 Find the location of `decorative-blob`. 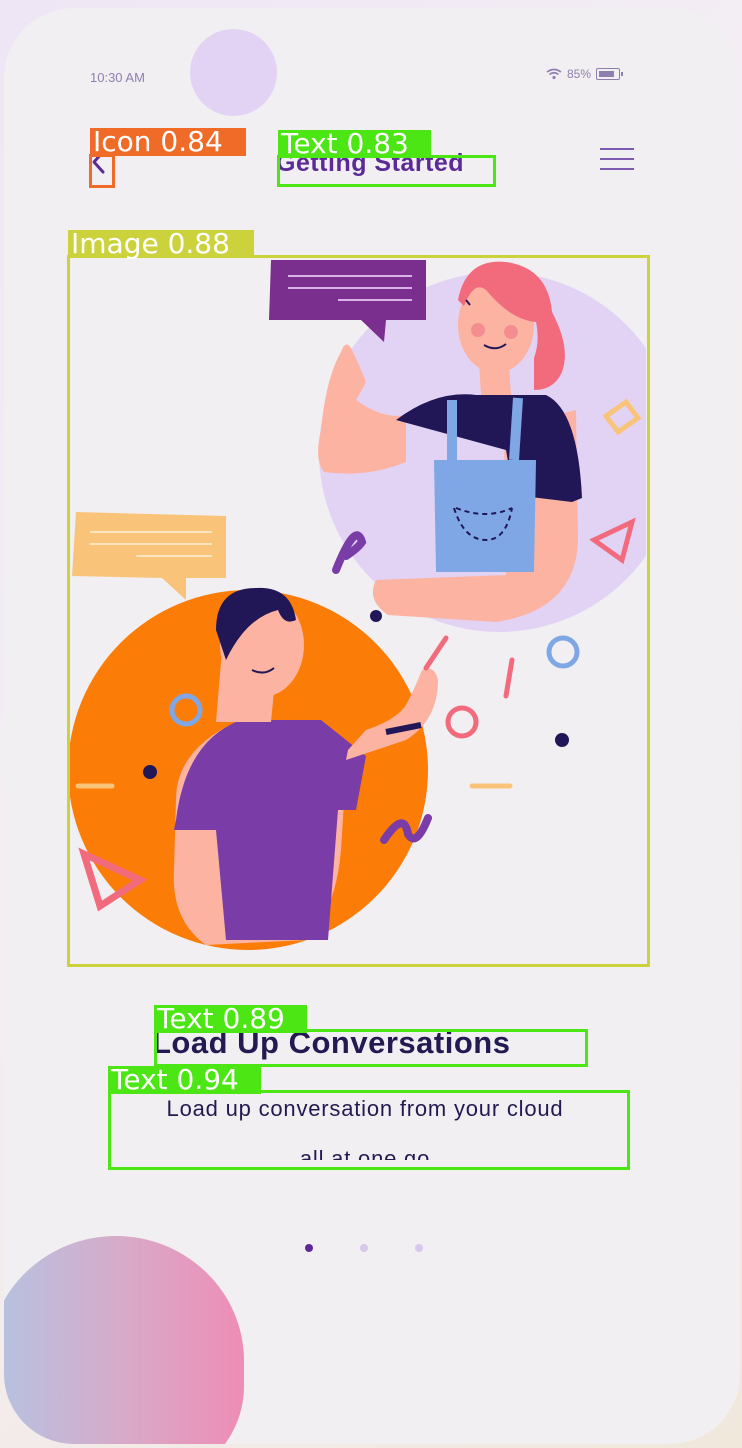

decorative-blob is located at coordinates (124, 1340).